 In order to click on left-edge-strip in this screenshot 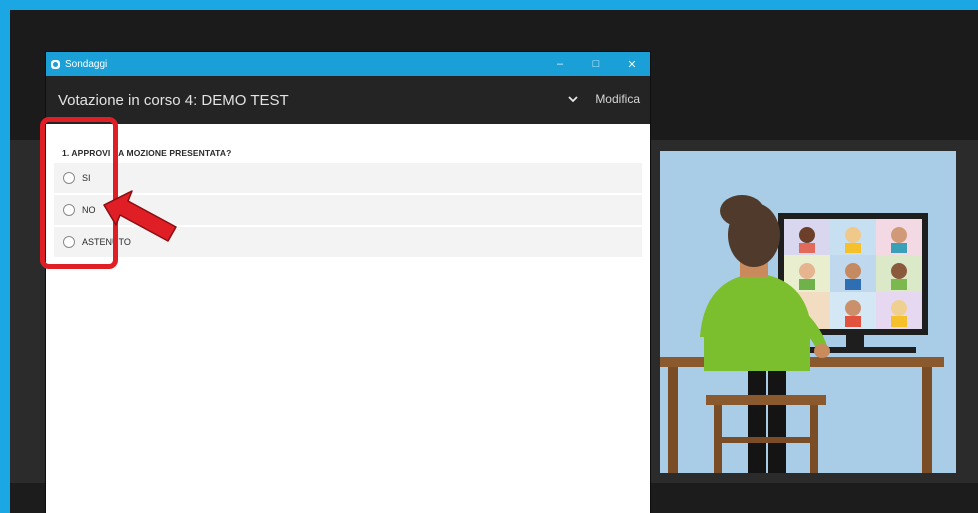, I will do `click(5, 368)`.